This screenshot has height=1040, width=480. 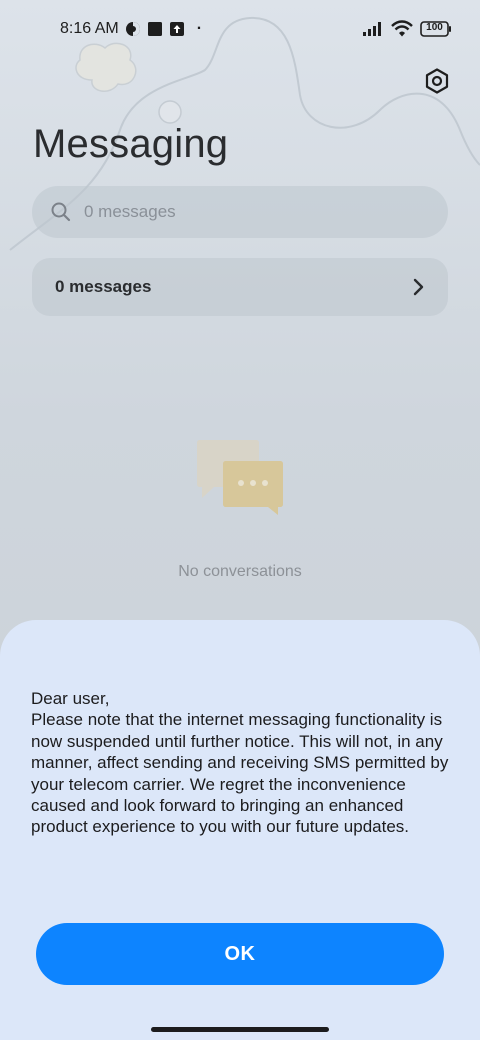 I want to click on no-conversations-icon, so click(x=240, y=477).